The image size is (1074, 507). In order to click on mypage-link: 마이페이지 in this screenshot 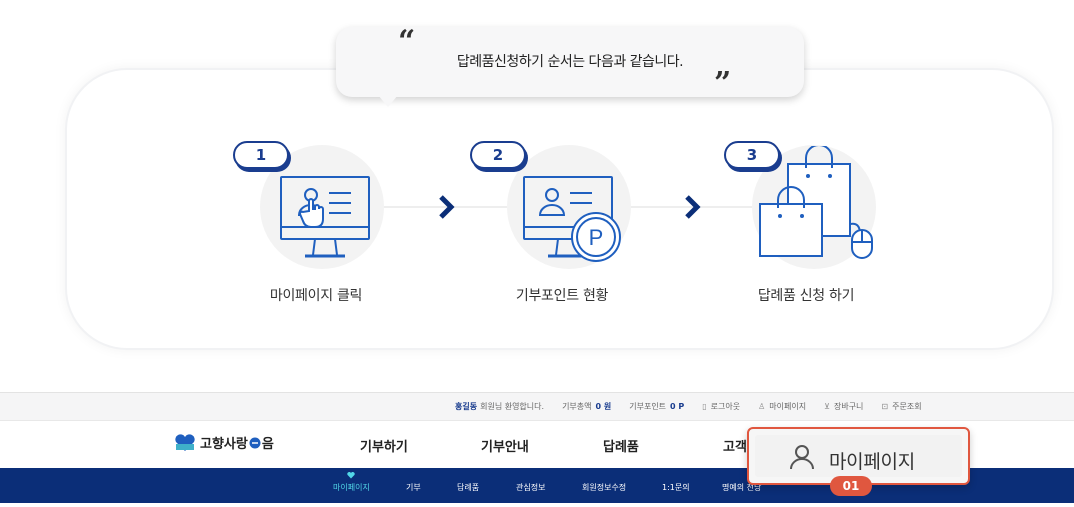, I will do `click(787, 406)`.